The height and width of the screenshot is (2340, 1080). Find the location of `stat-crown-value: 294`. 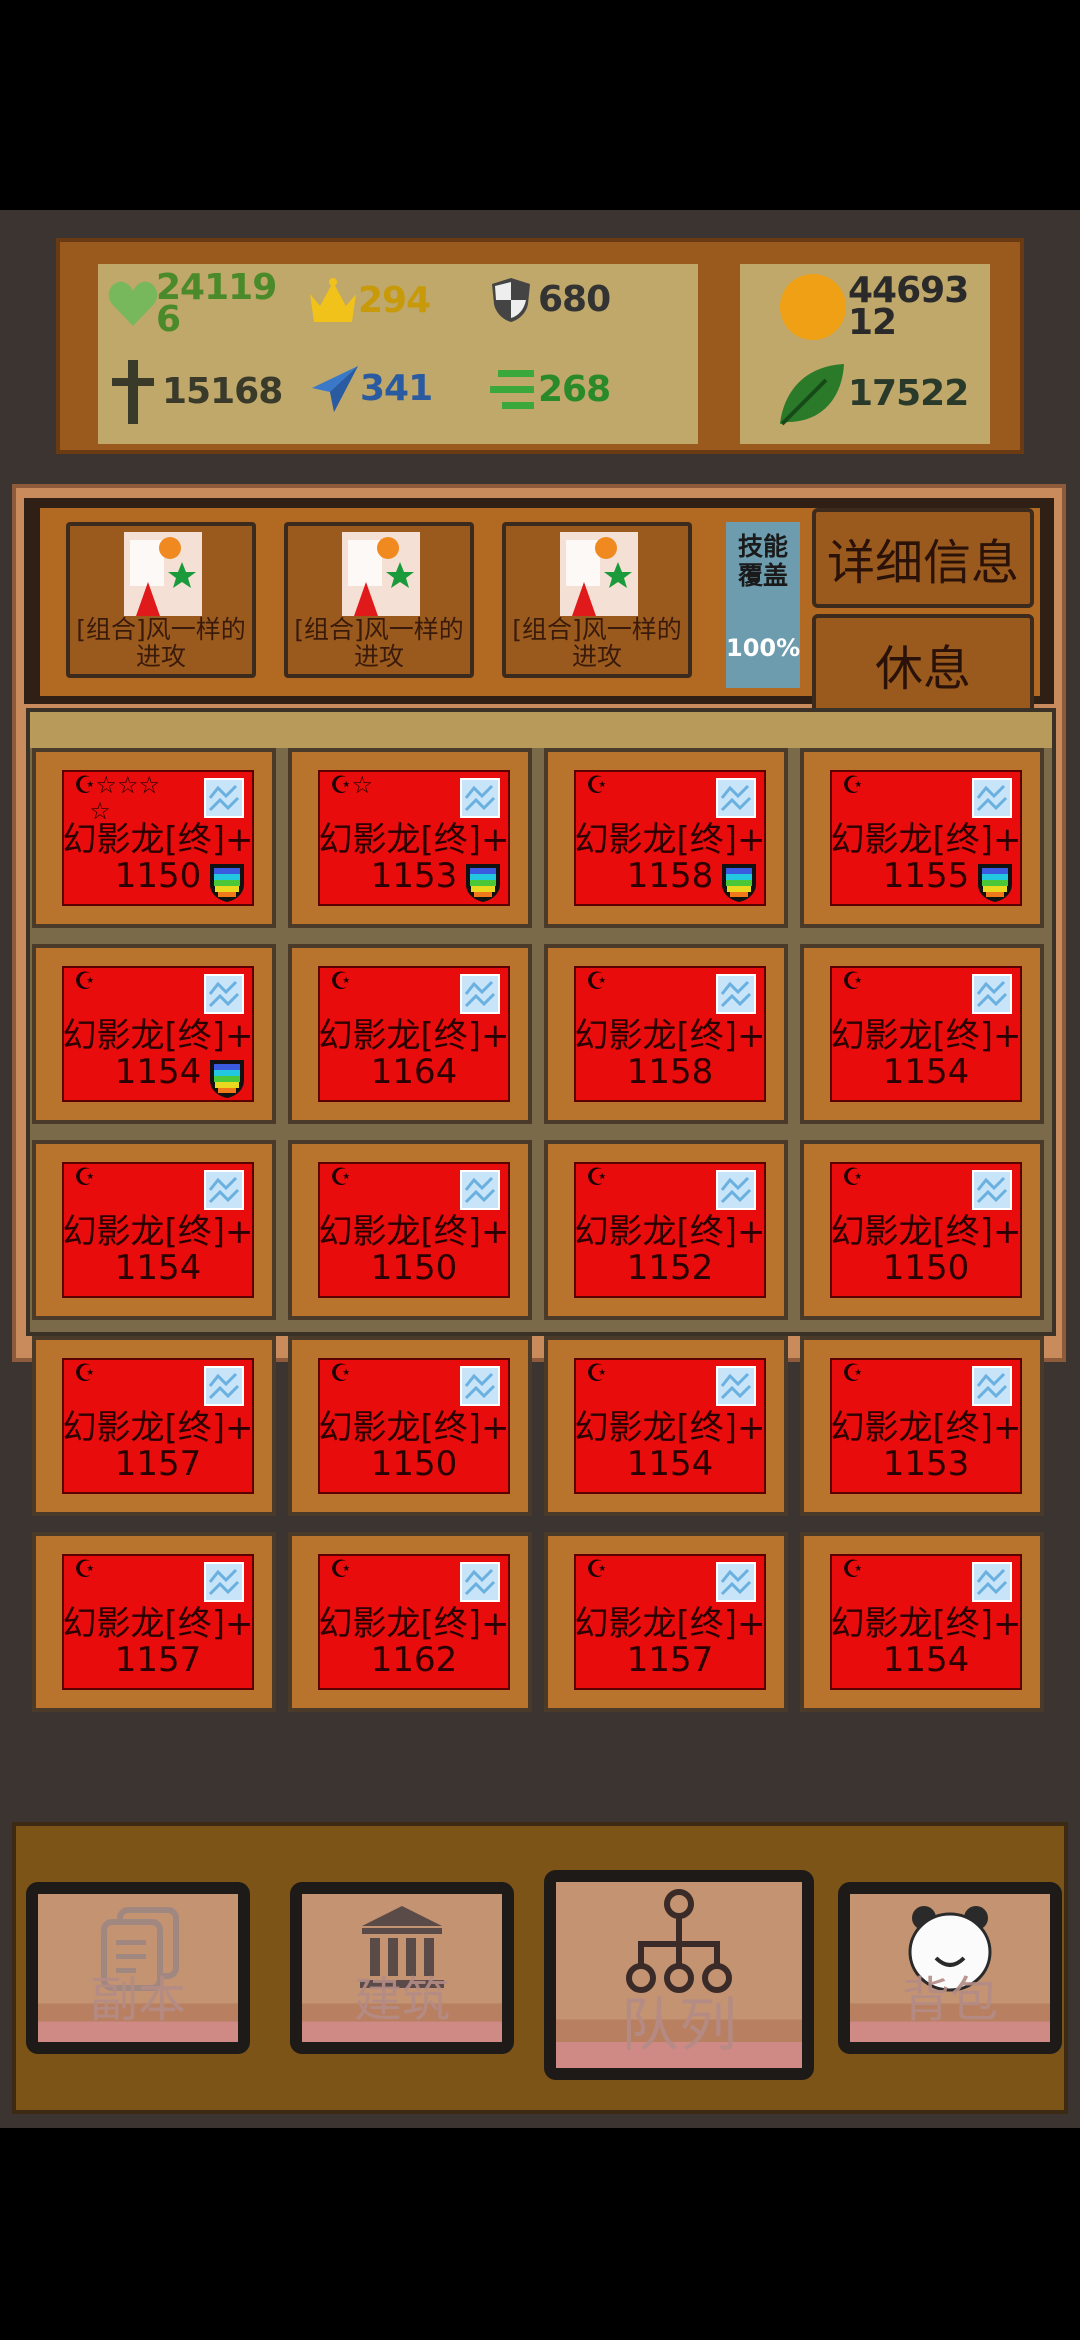

stat-crown-value: 294 is located at coordinates (394, 300).